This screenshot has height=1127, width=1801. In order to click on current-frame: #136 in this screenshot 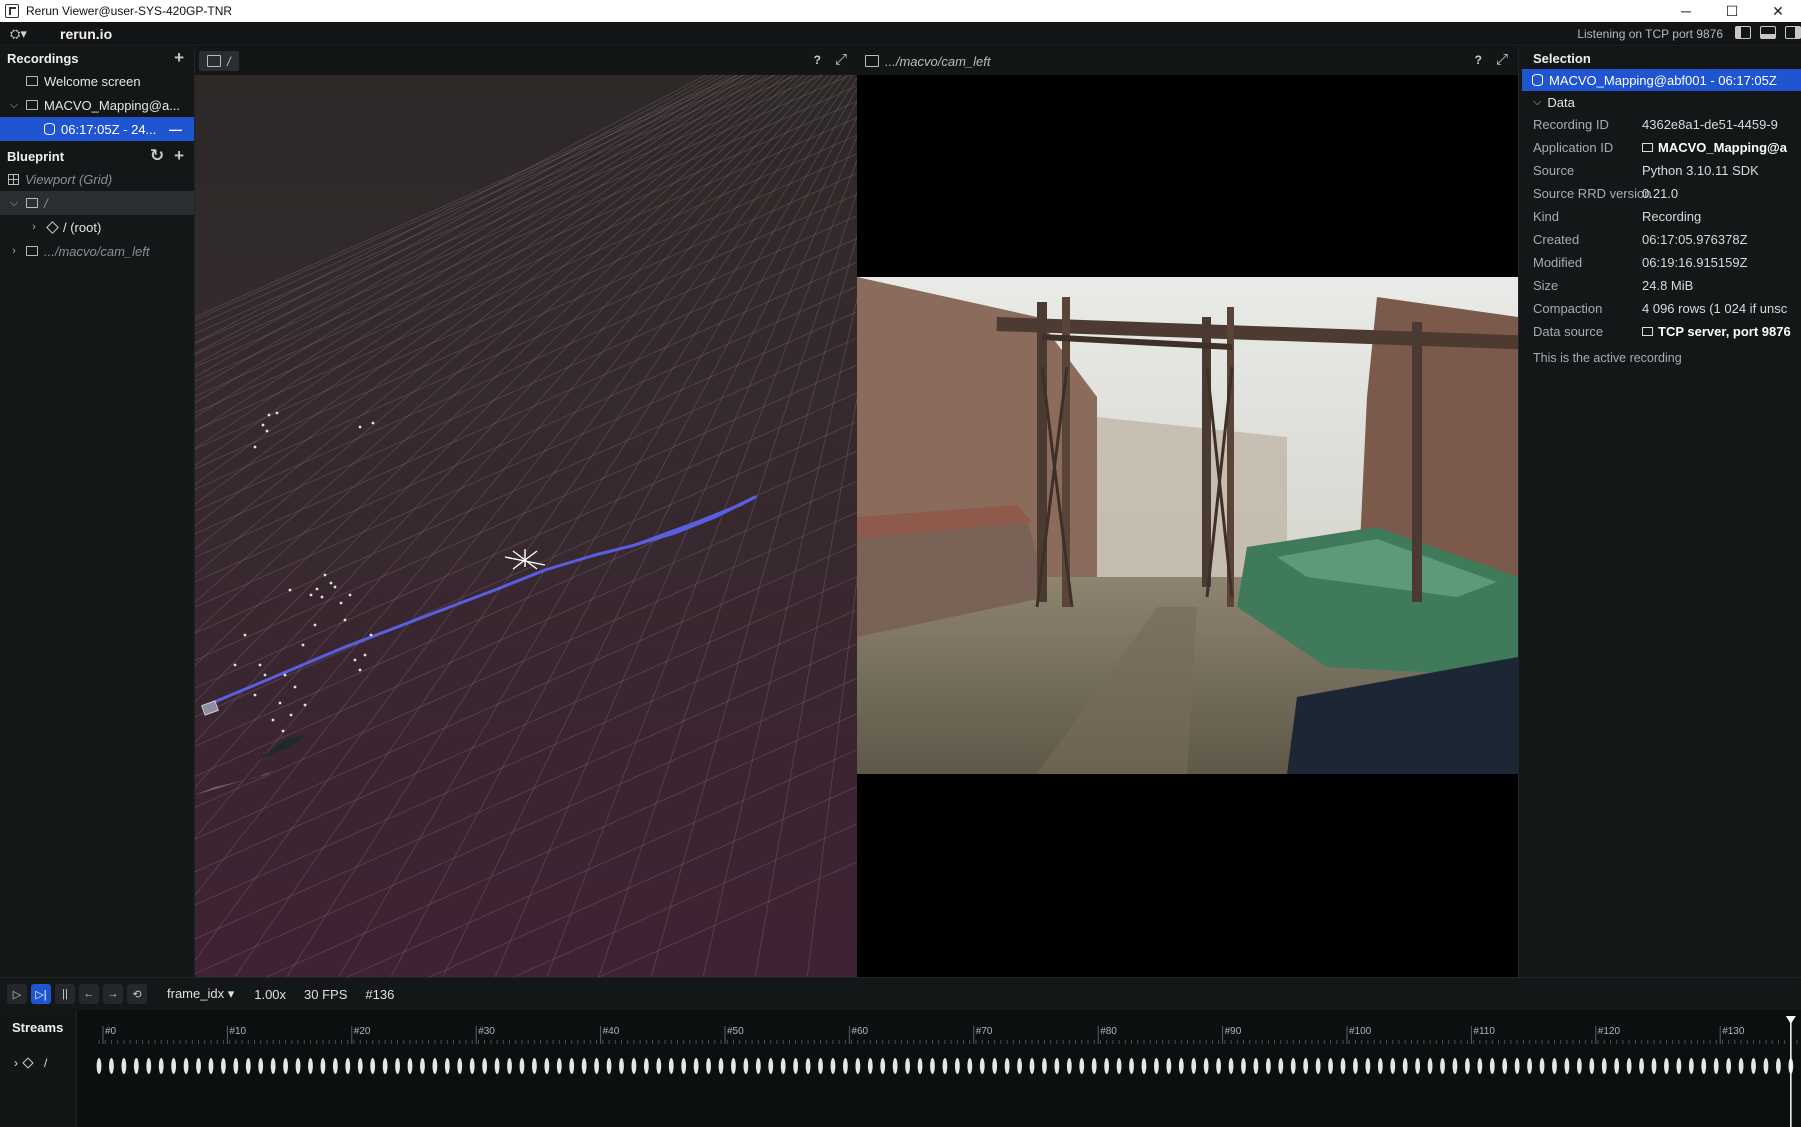, I will do `click(379, 994)`.